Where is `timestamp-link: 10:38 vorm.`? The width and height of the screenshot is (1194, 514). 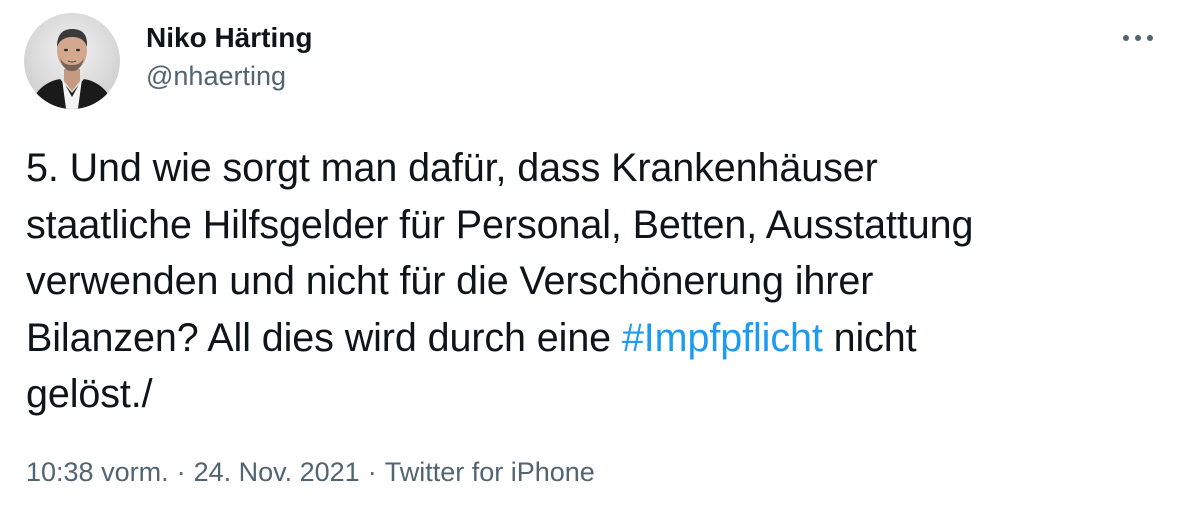
timestamp-link: 10:38 vorm. is located at coordinates (97, 472).